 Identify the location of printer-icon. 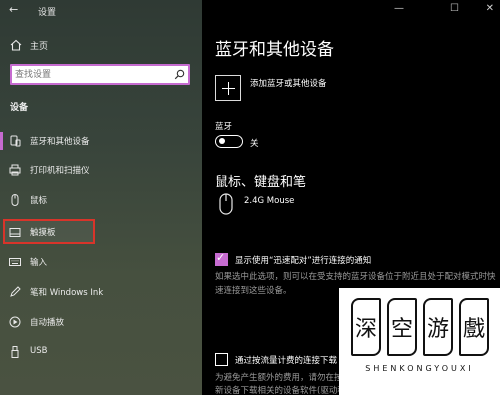
(15, 170).